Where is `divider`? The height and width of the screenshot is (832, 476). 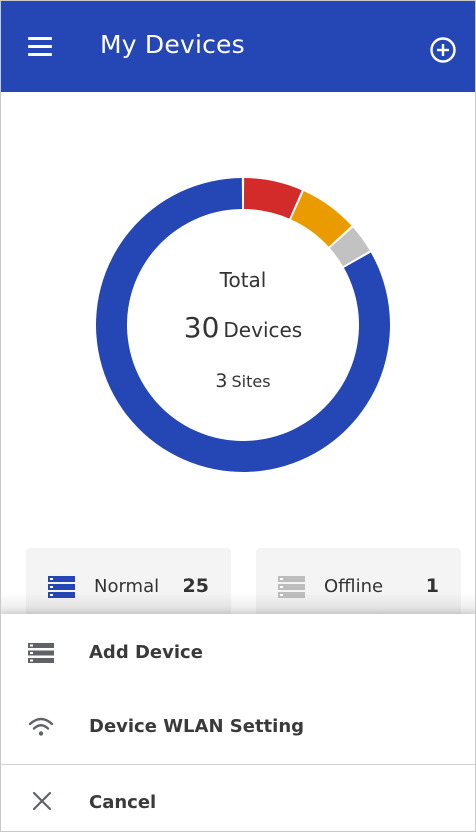
divider is located at coordinates (238, 764).